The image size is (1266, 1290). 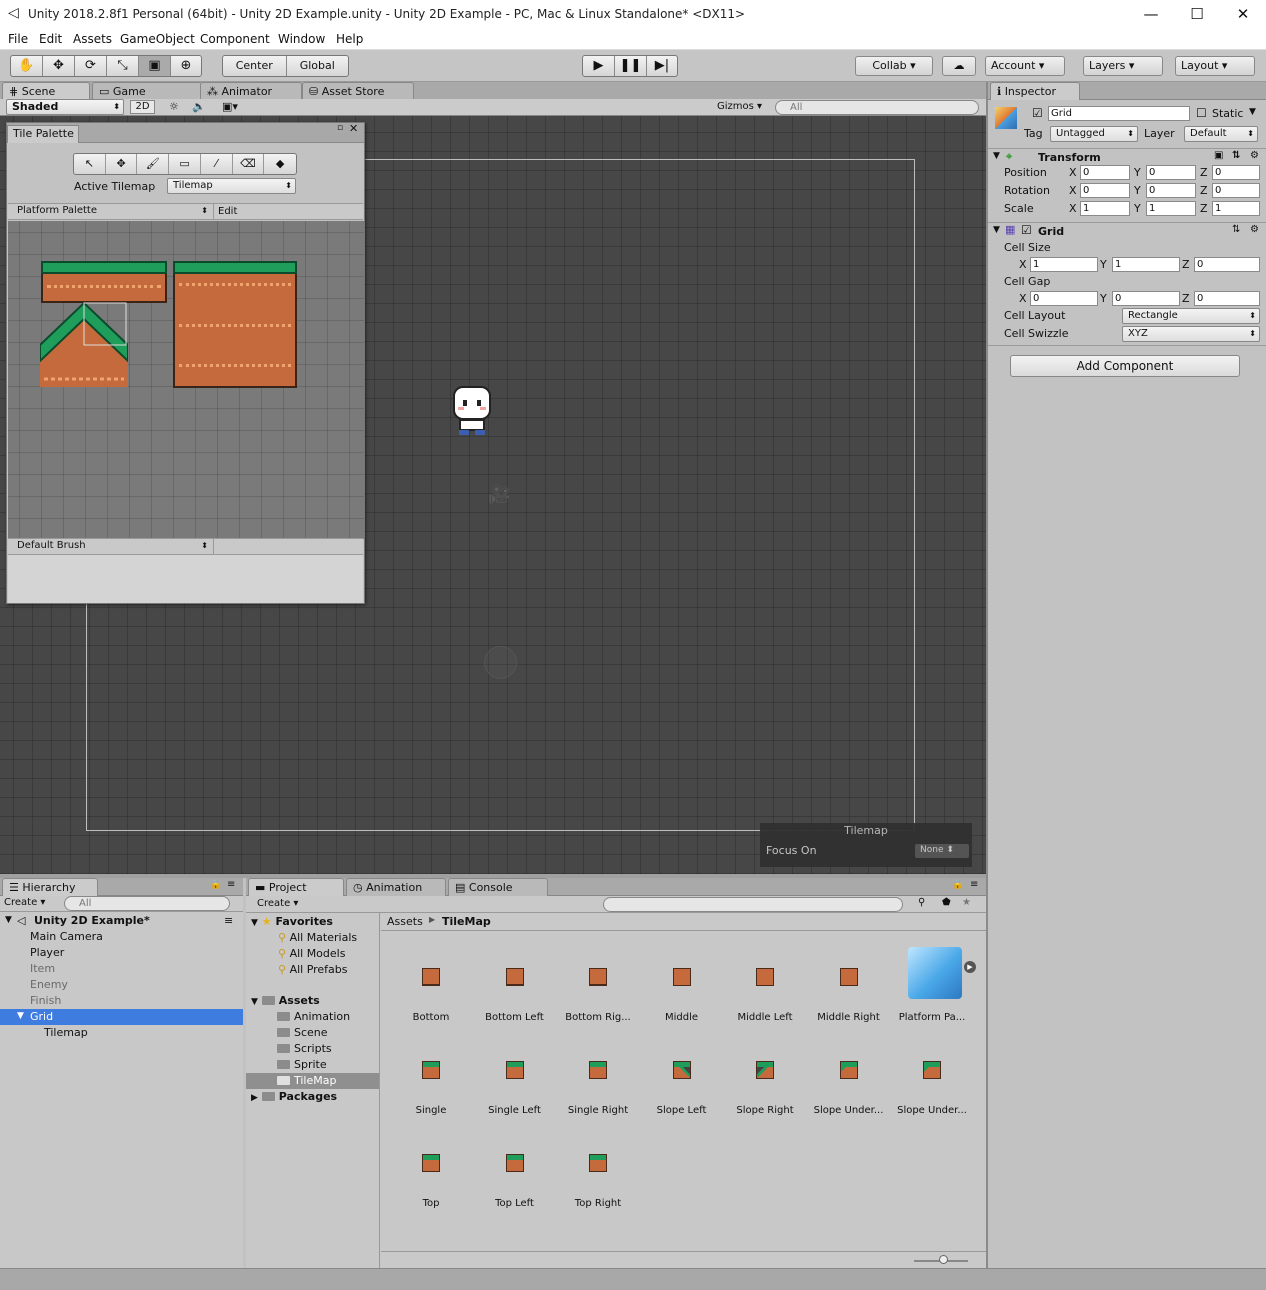 I want to click on folder-scene: Scene, so click(x=302, y=1033).